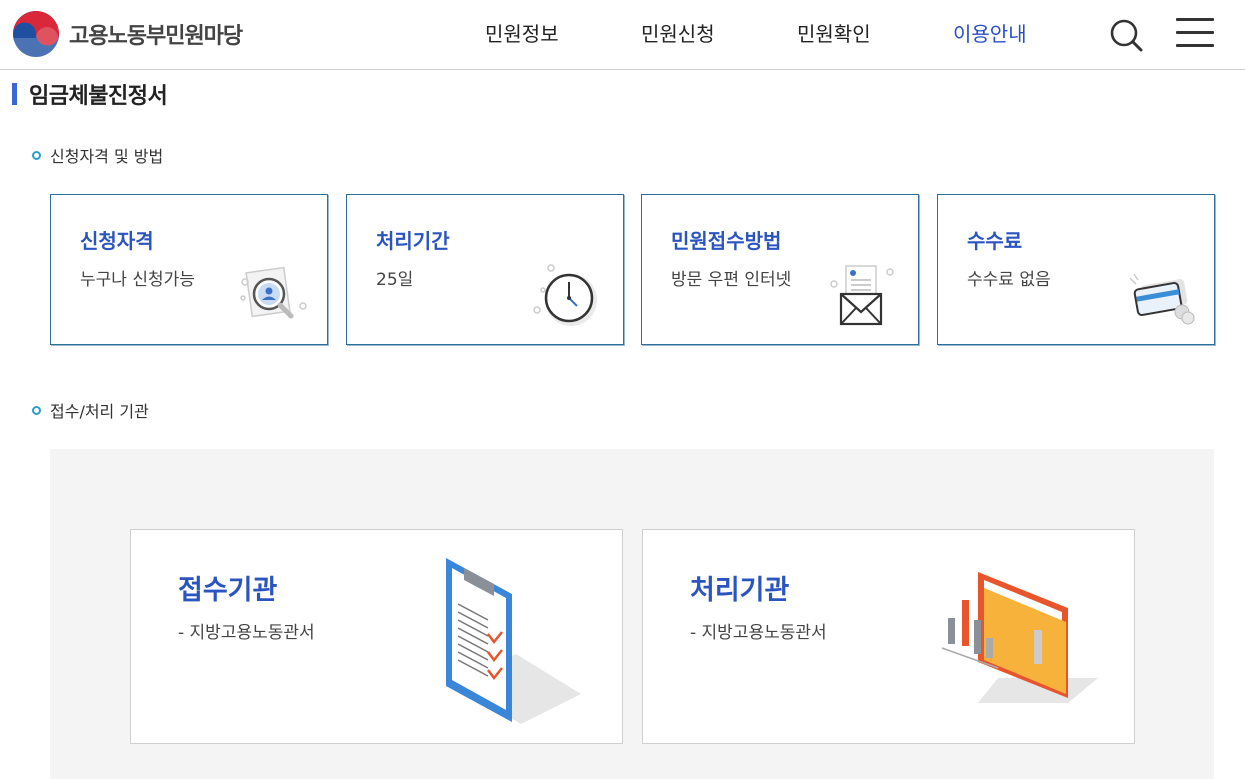 The height and width of the screenshot is (779, 1245). Describe the element at coordinates (862, 295) in the screenshot. I see `envelope-icon` at that location.